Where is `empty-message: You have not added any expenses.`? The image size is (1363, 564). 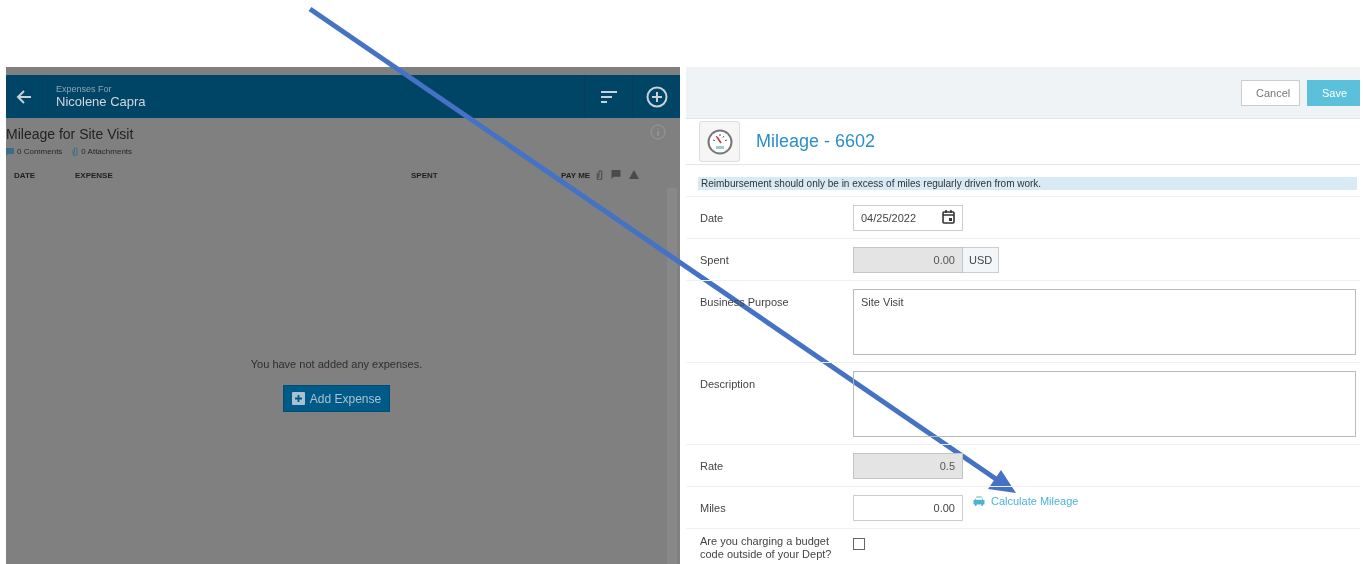
empty-message: You have not added any expenses. is located at coordinates (336, 364).